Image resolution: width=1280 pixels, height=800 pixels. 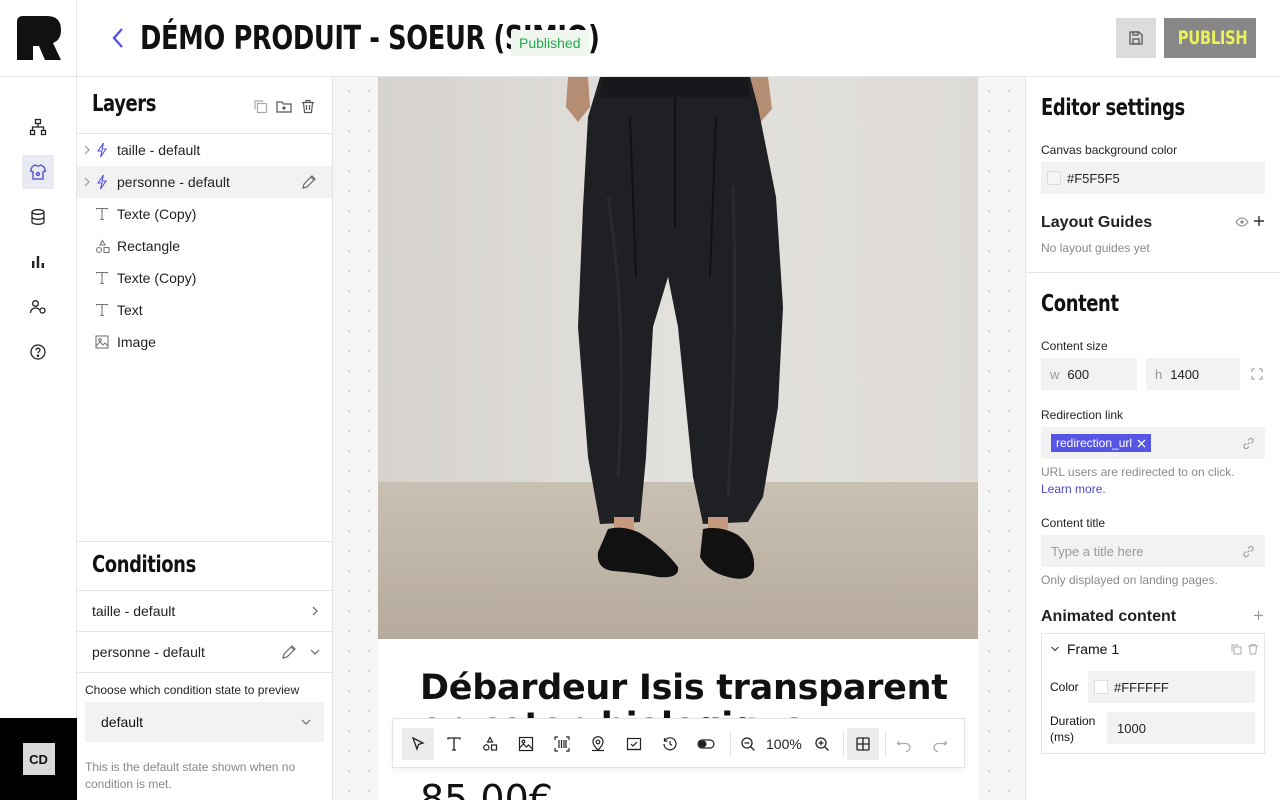 I want to click on frame-color-field: #FFFFFF, so click(x=1171, y=687).